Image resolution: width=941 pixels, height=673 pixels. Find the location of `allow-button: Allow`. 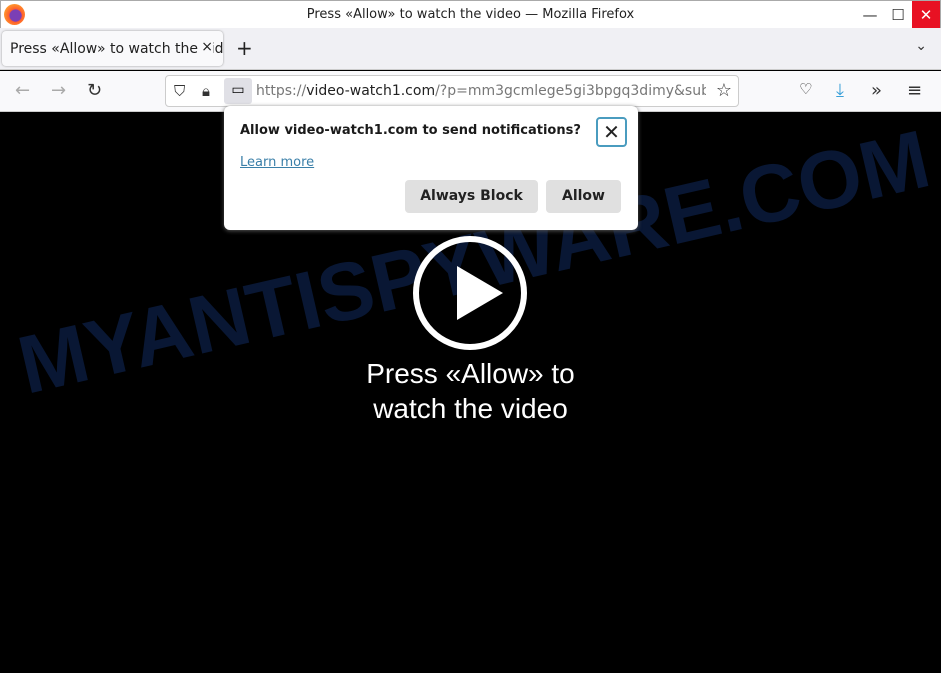

allow-button: Allow is located at coordinates (583, 196).